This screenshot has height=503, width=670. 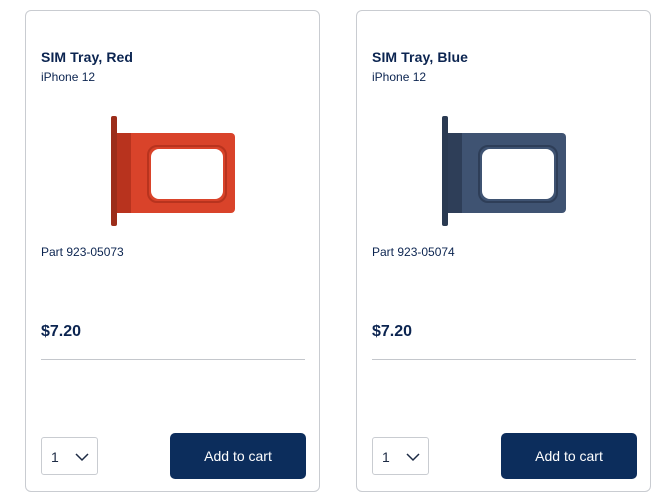 I want to click on product-title: SIM Tray, Red, so click(x=87, y=57).